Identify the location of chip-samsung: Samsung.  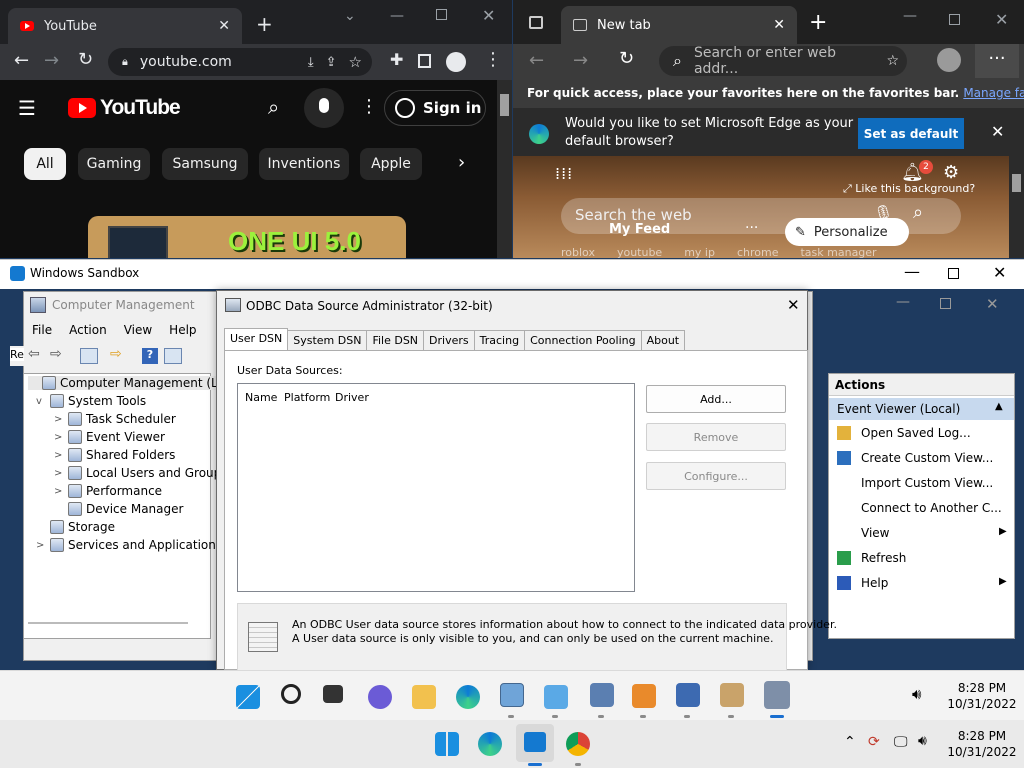
(205, 164).